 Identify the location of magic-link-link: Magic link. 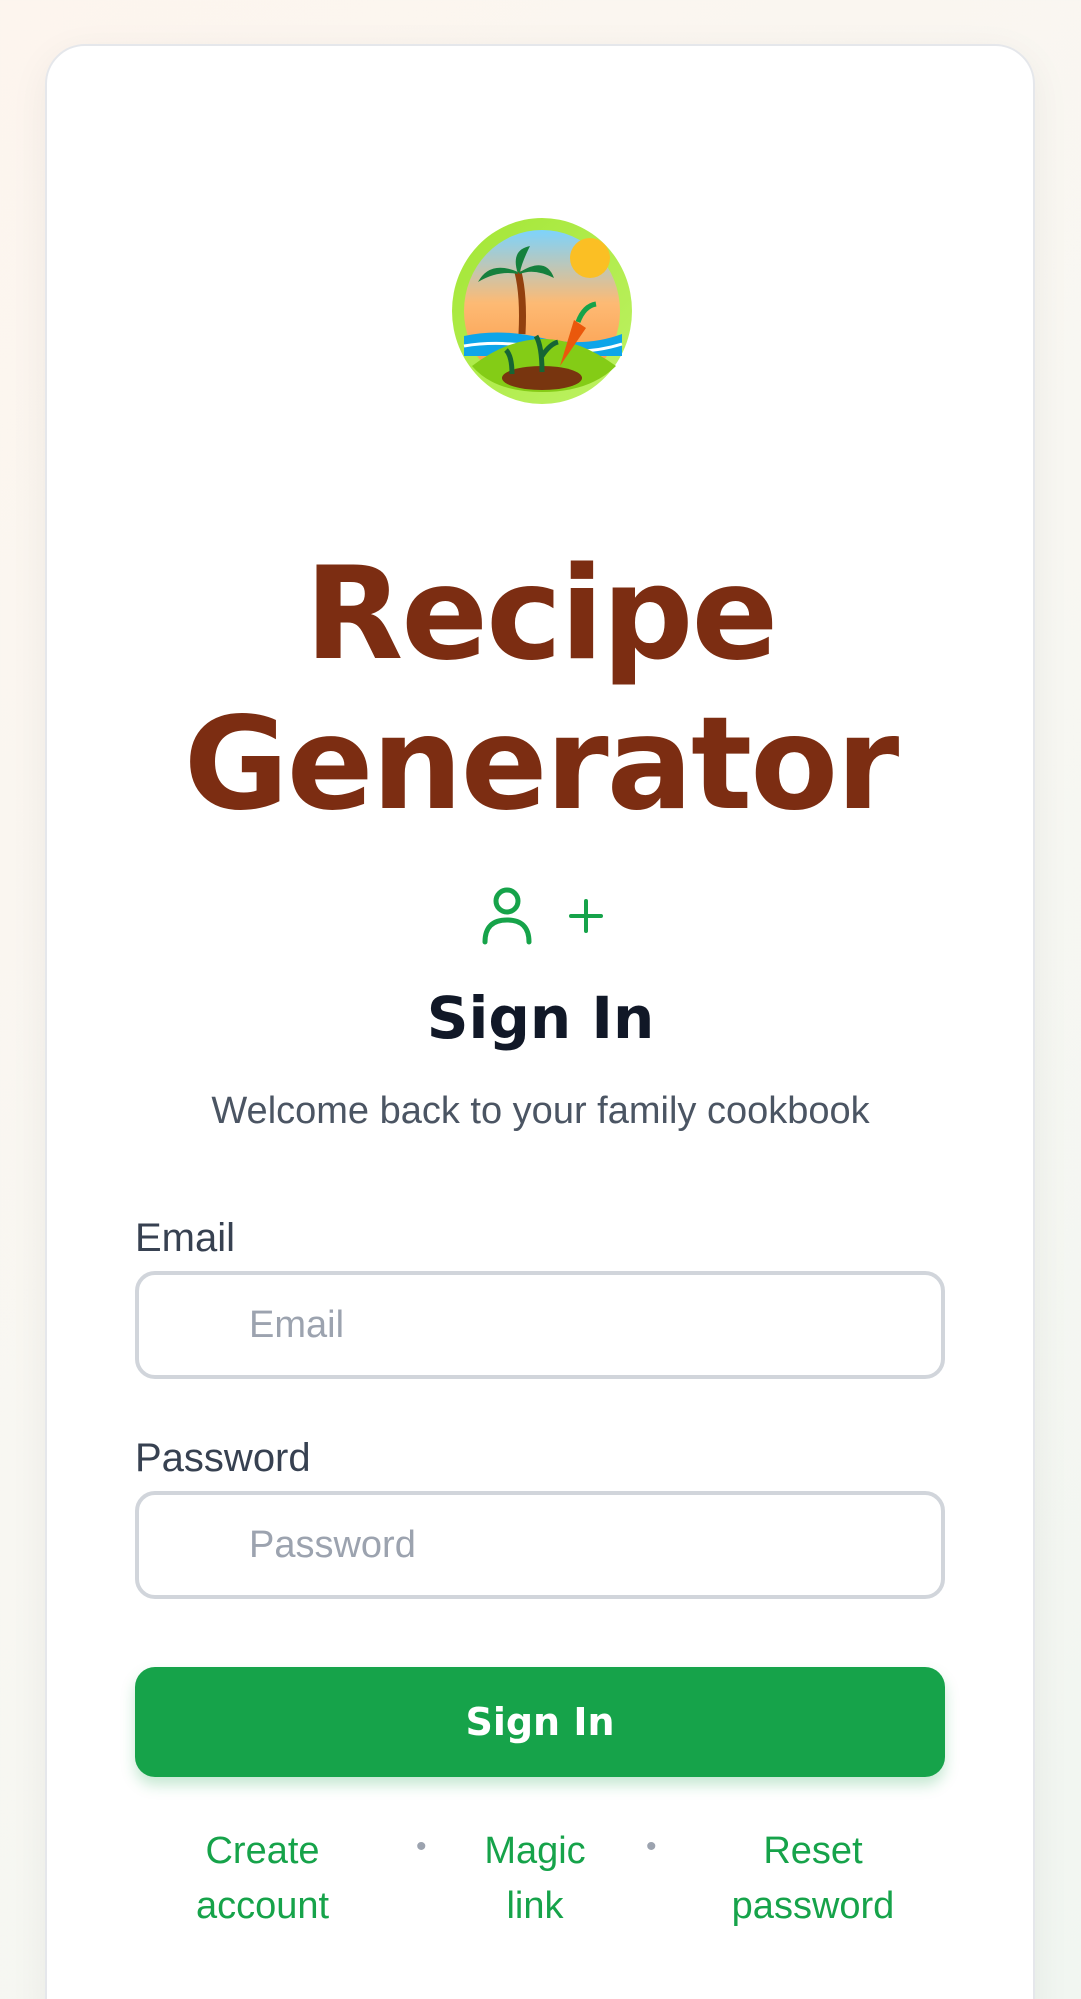
(535, 1879).